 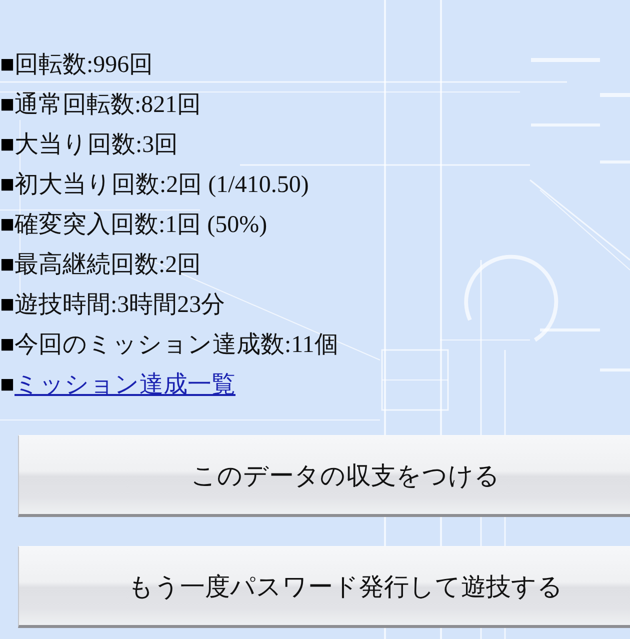 What do you see at coordinates (108, 265) in the screenshot?
I see `stat-text: 最高継続回数:2回` at bounding box center [108, 265].